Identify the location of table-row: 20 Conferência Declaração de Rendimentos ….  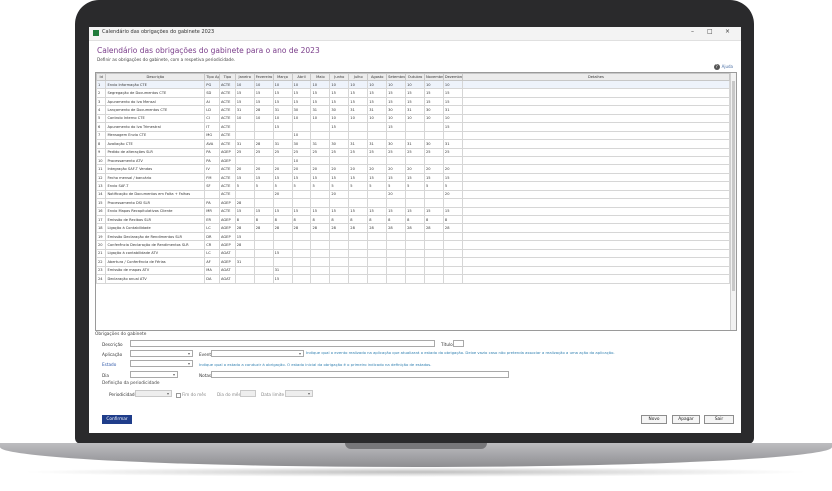
(413, 245).